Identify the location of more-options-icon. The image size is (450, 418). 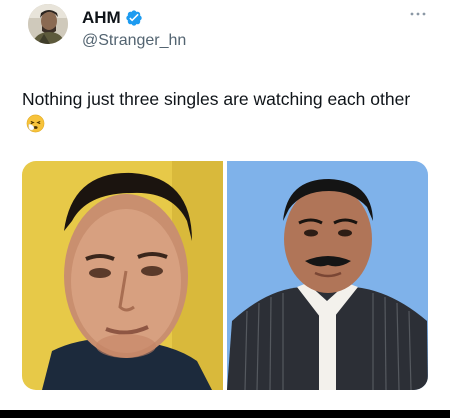
(418, 14).